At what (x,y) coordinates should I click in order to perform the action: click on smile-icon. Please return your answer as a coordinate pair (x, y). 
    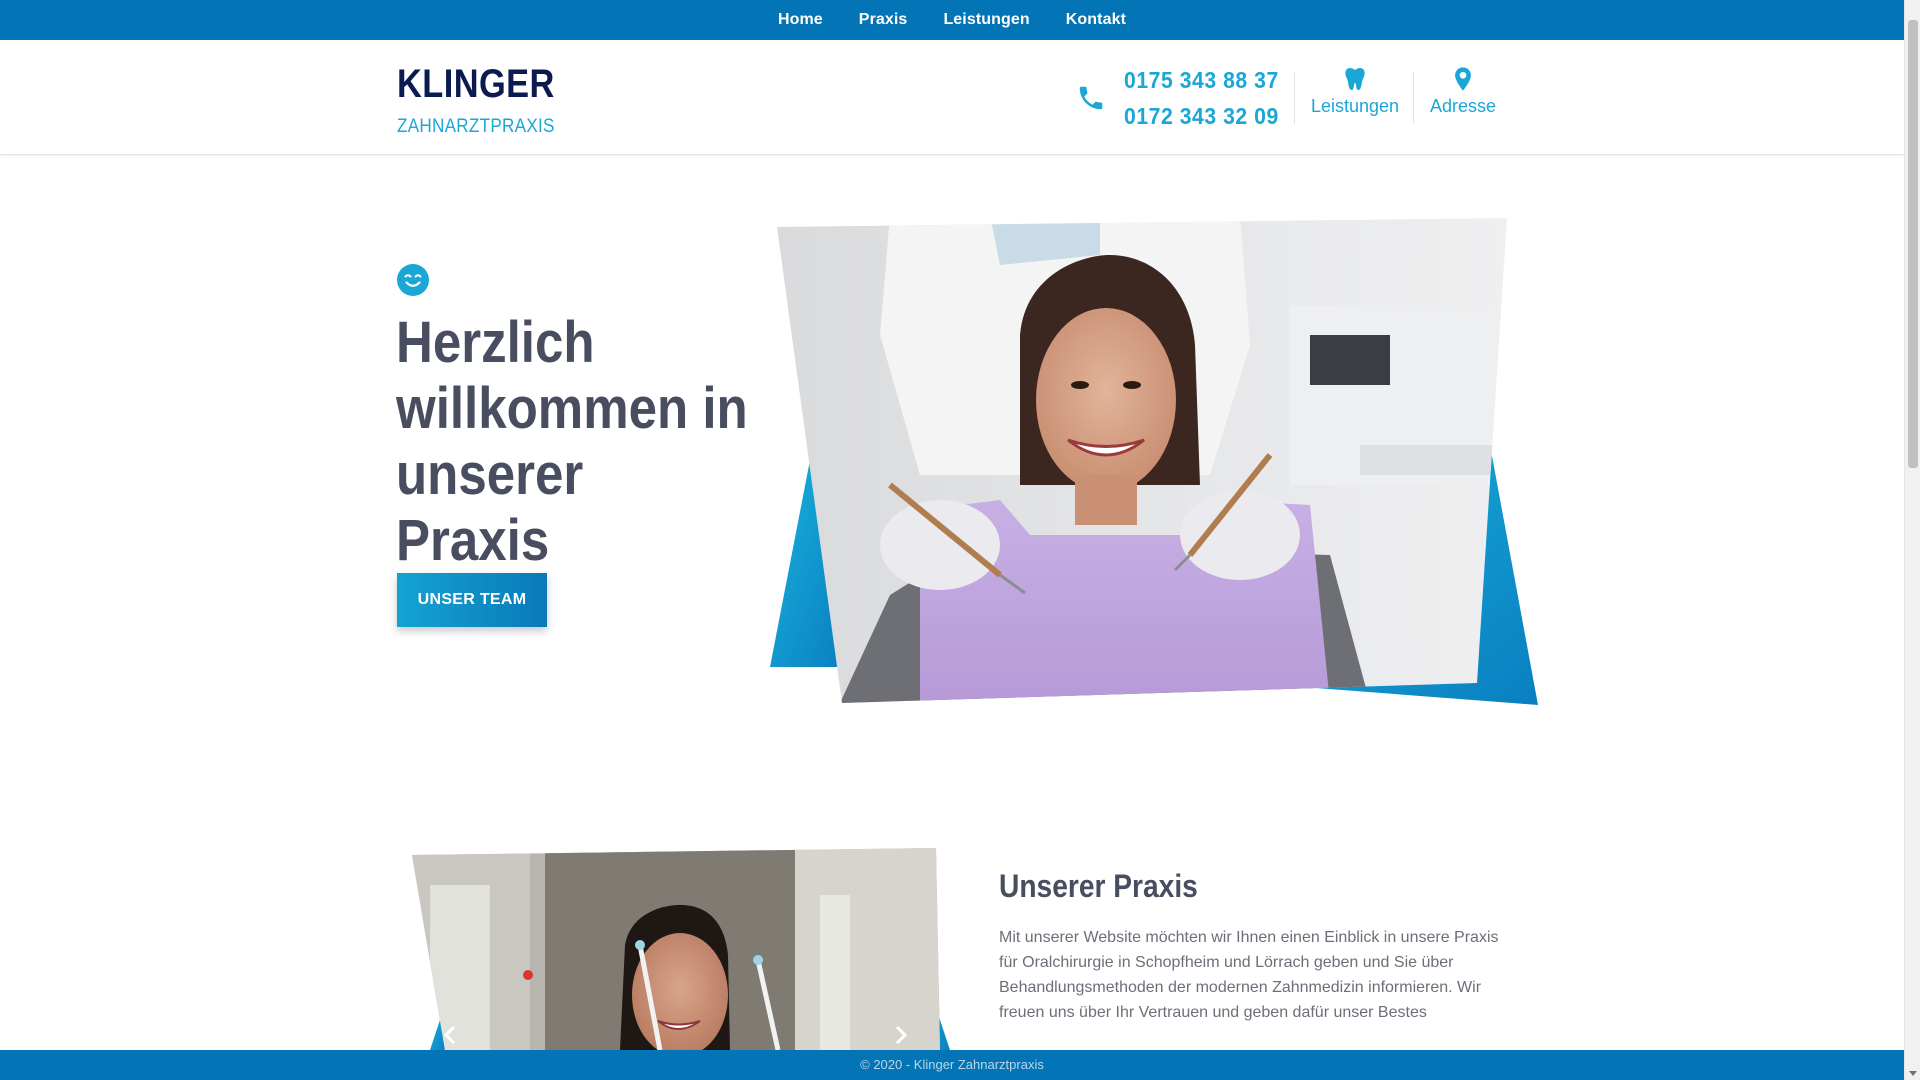
    Looking at the image, I should click on (413, 280).